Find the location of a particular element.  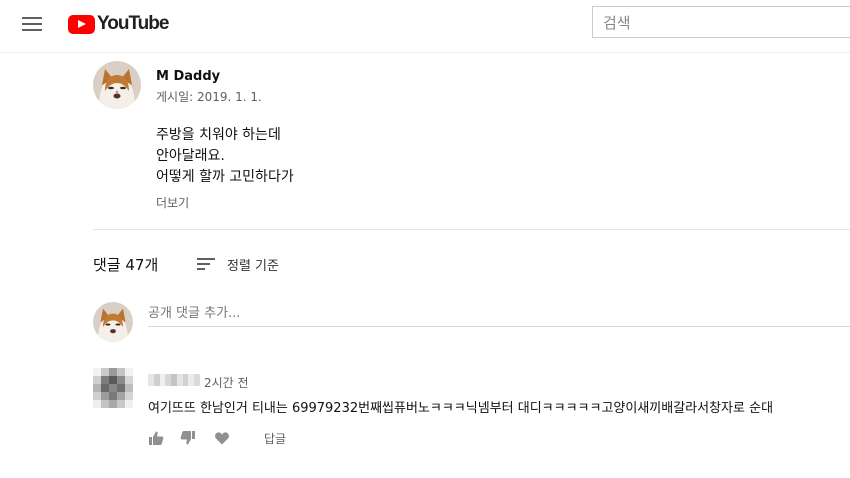

description-line: 어떻게 할까 고민하다가 is located at coordinates (225, 177).